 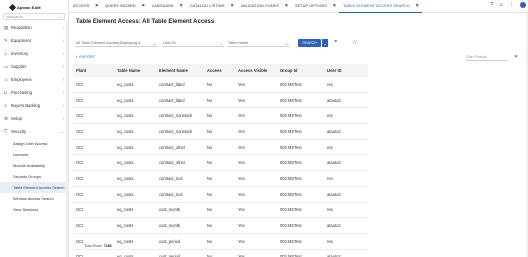 What do you see at coordinates (354, 42) in the screenshot?
I see `star-icon: ☆` at bounding box center [354, 42].